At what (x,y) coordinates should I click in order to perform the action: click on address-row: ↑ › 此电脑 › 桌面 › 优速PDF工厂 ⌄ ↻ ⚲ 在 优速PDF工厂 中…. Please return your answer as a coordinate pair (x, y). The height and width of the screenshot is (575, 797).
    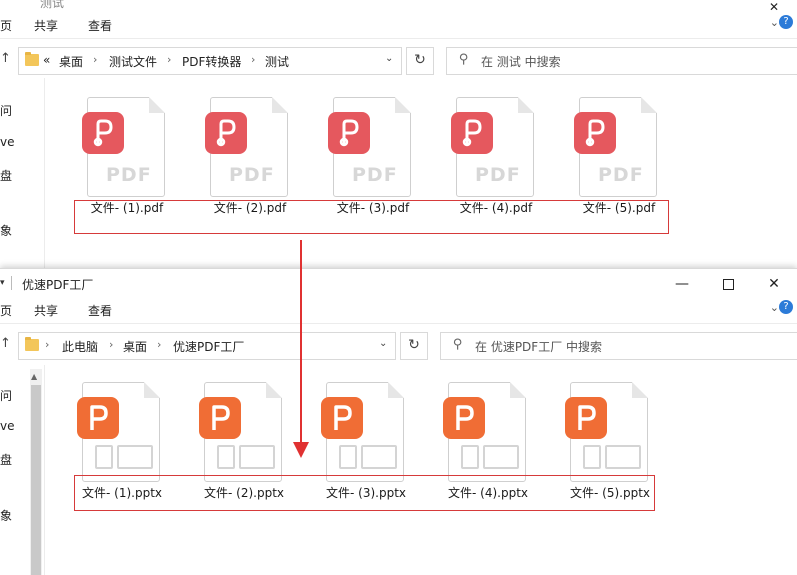
    Looking at the image, I should click on (398, 345).